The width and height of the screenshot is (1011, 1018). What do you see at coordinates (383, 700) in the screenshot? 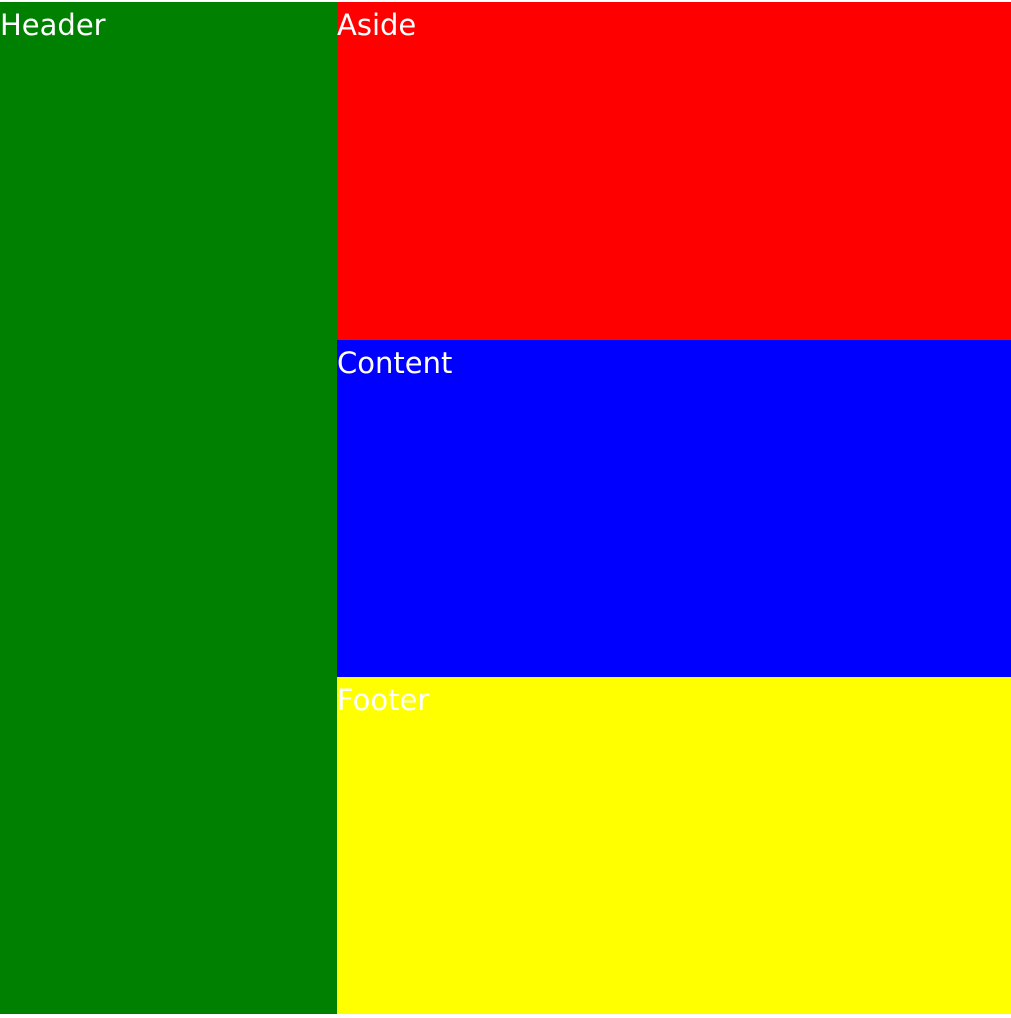
I see `footer-label: Footer` at bounding box center [383, 700].